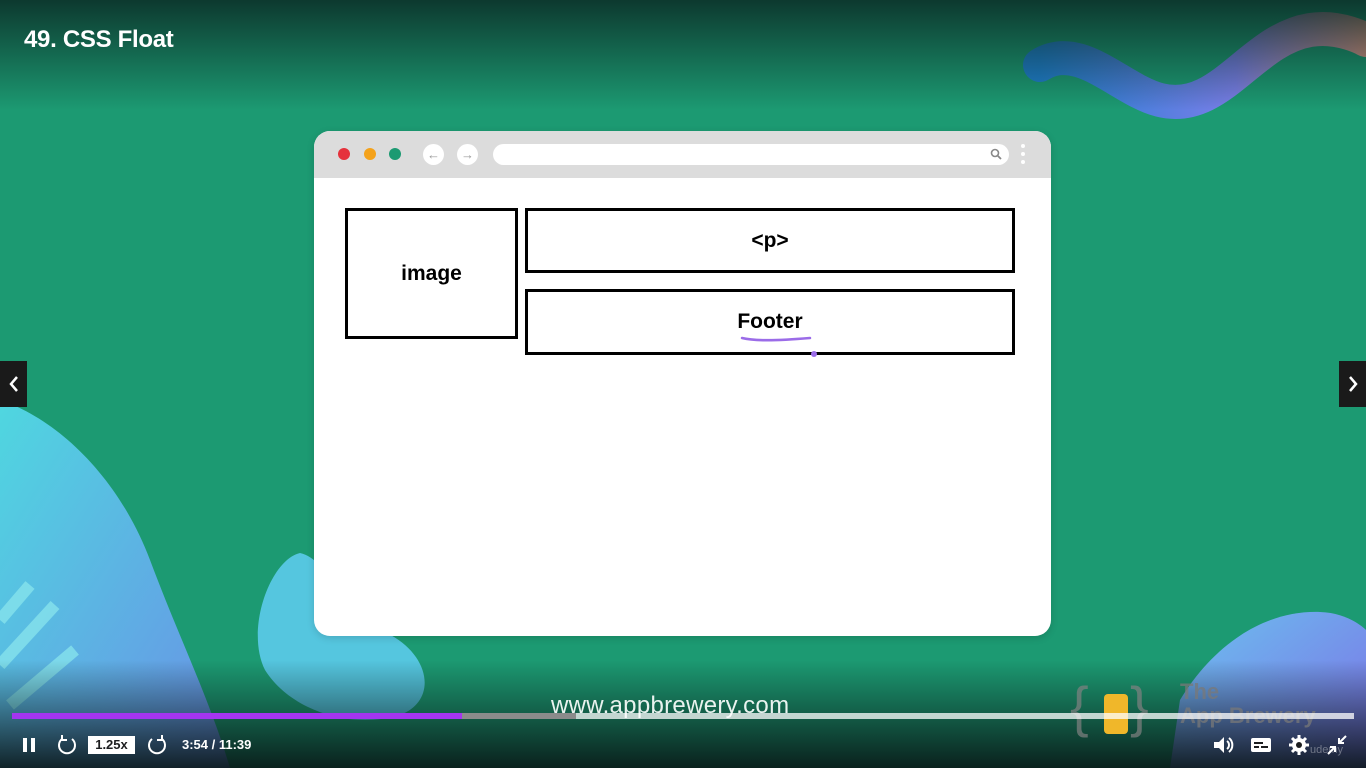  I want to click on more-vert-icon, so click(1023, 156).